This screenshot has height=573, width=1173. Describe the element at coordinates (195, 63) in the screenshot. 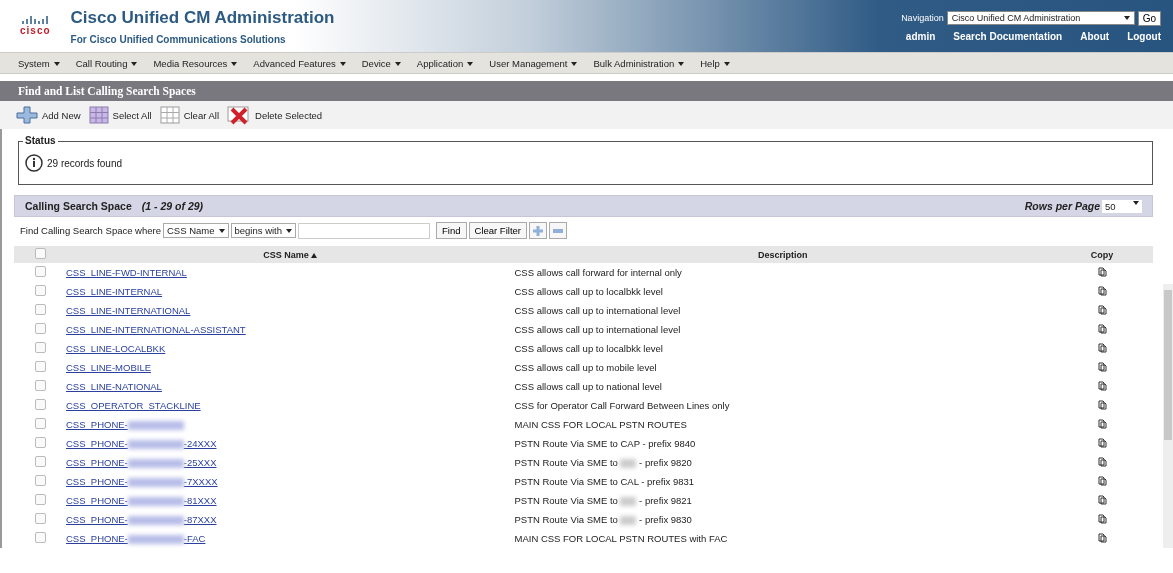

I see `menu-item: Media Resources` at that location.